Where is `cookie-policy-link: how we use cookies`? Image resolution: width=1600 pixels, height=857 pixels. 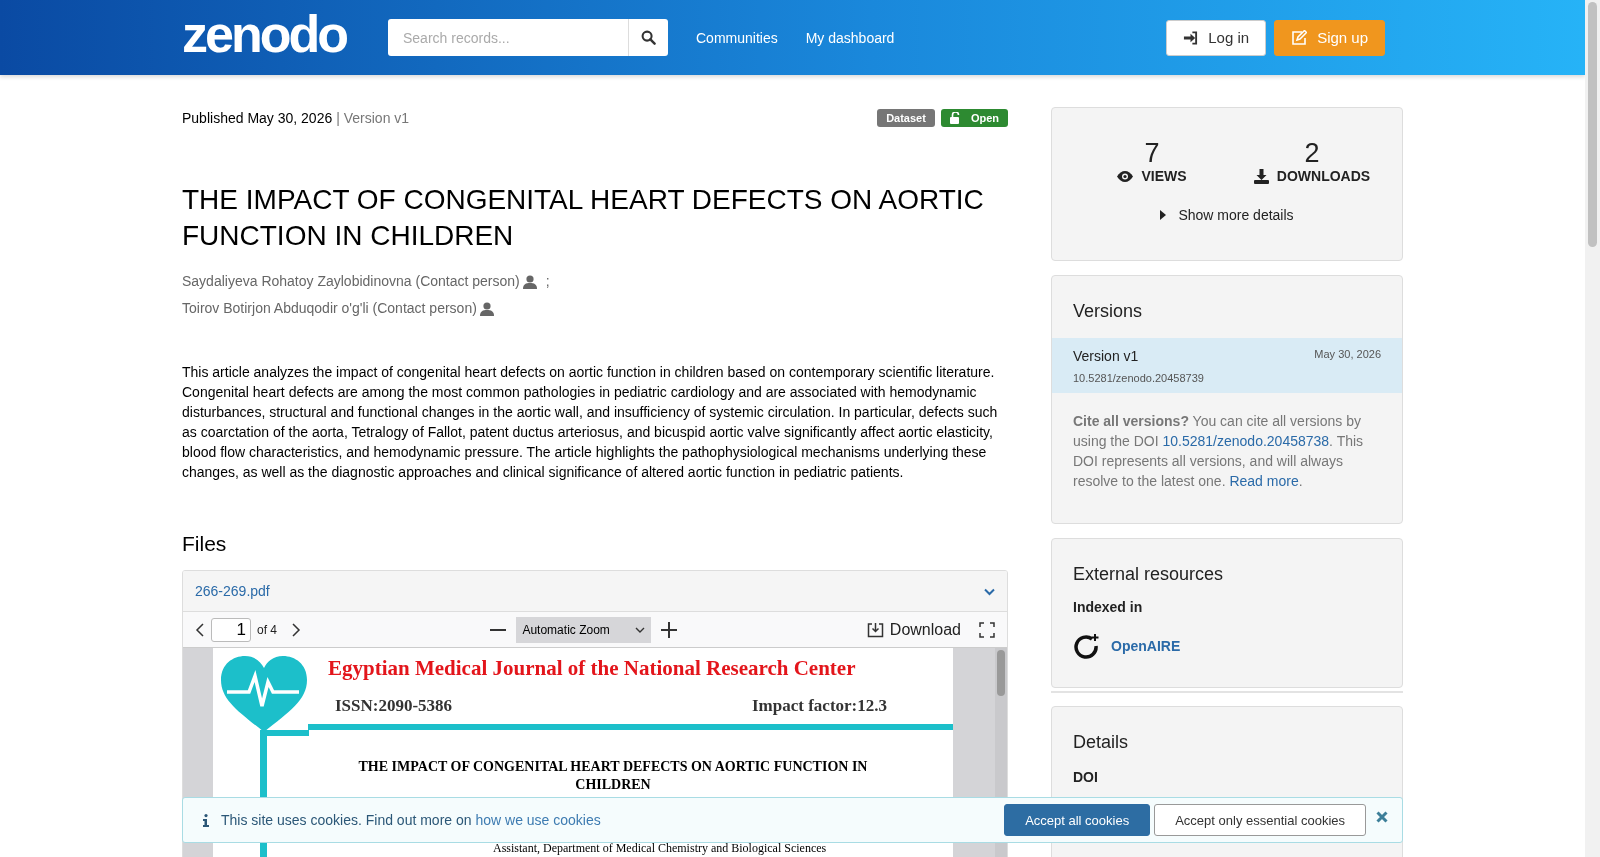
cookie-policy-link: how we use cookies is located at coordinates (538, 820).